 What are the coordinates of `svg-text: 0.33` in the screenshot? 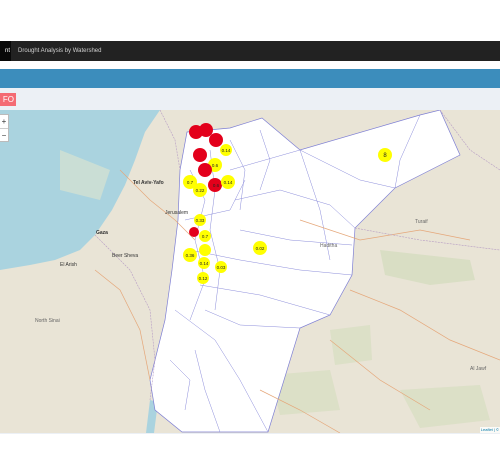 It's located at (200, 220).